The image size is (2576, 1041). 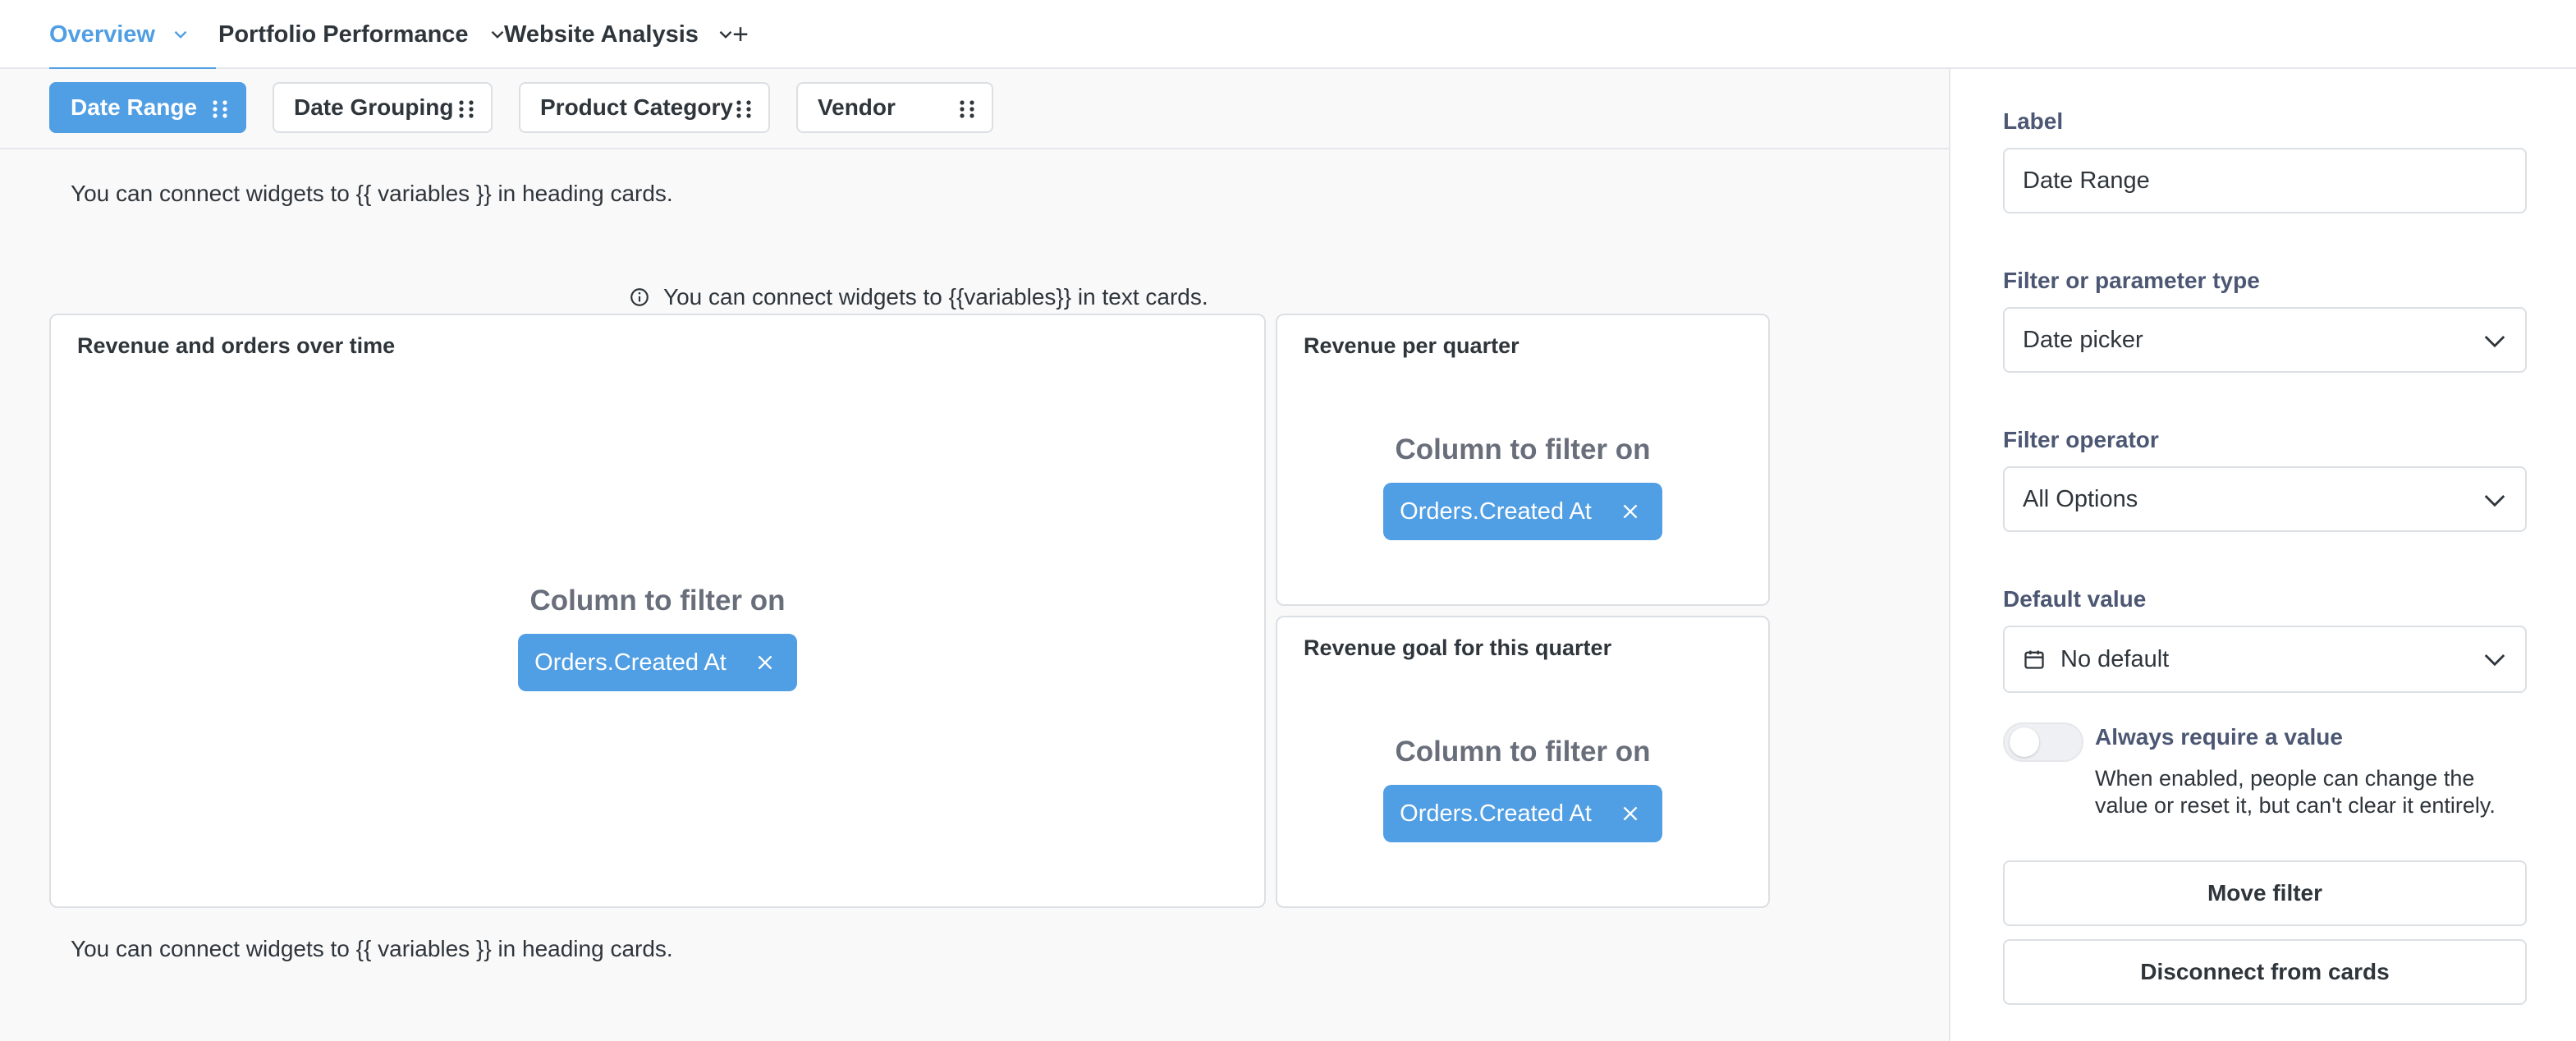 I want to click on tab-website-analysis: Website Analysis, so click(x=620, y=34).